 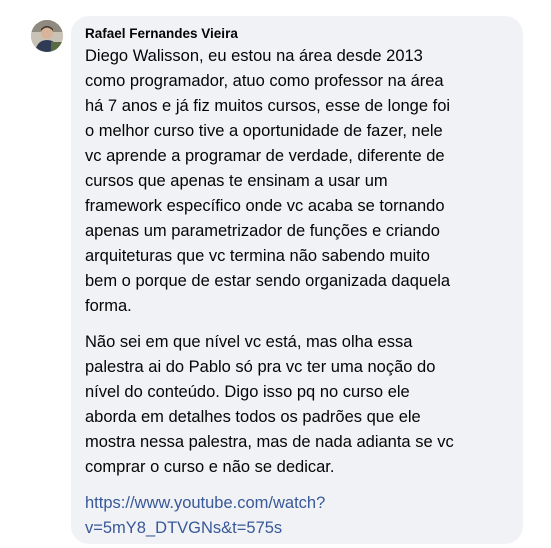 I want to click on comment-line: cursos que apenas te ensinam a usar um, so click(x=236, y=181).